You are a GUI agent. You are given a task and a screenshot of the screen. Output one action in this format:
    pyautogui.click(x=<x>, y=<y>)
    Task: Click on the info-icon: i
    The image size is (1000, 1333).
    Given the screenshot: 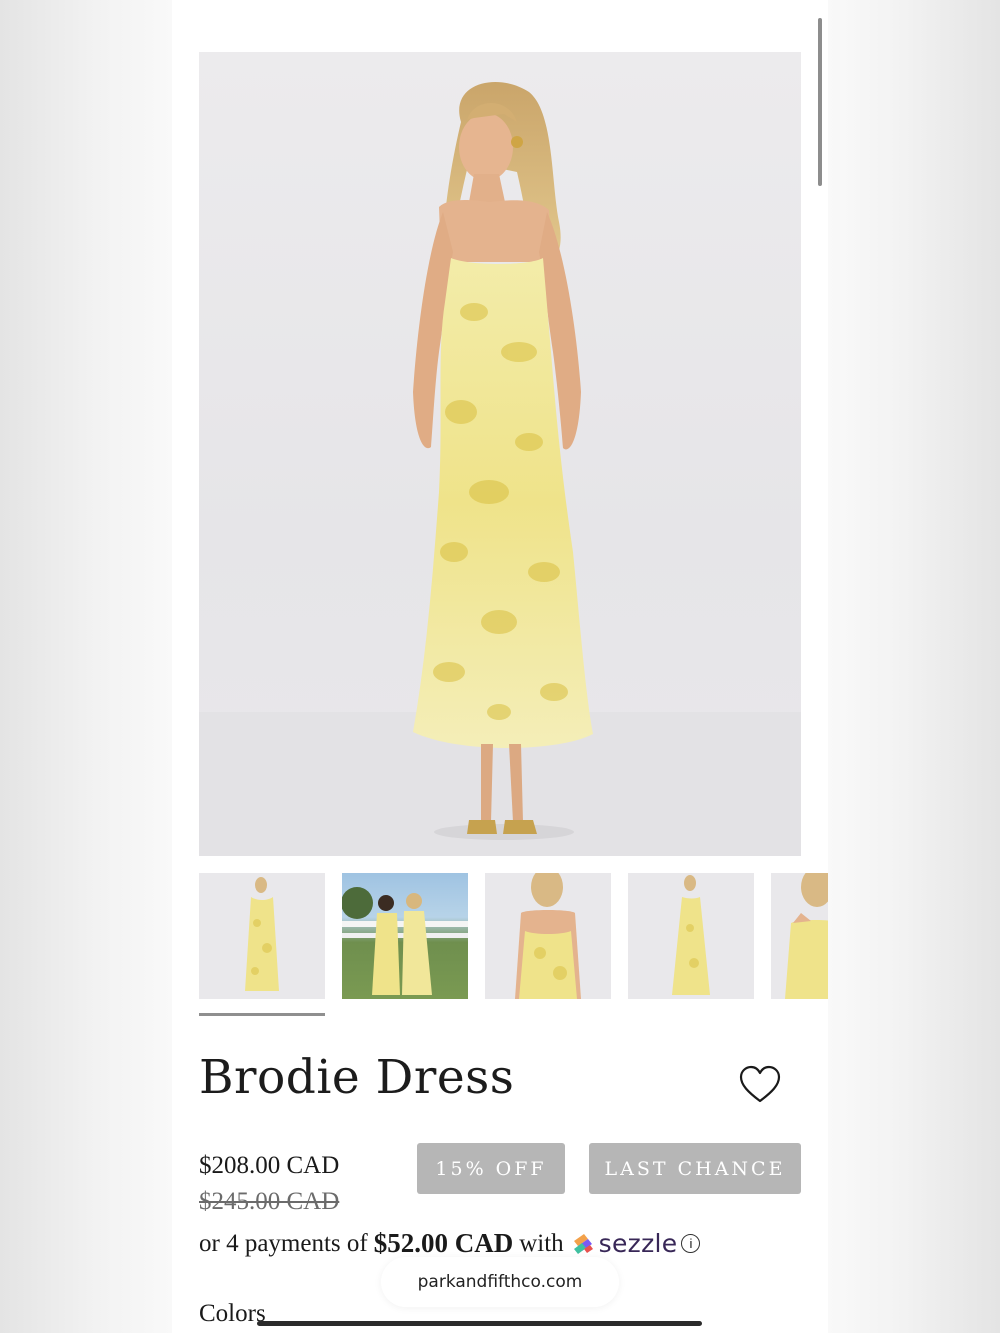 What is the action you would take?
    pyautogui.click(x=691, y=1243)
    